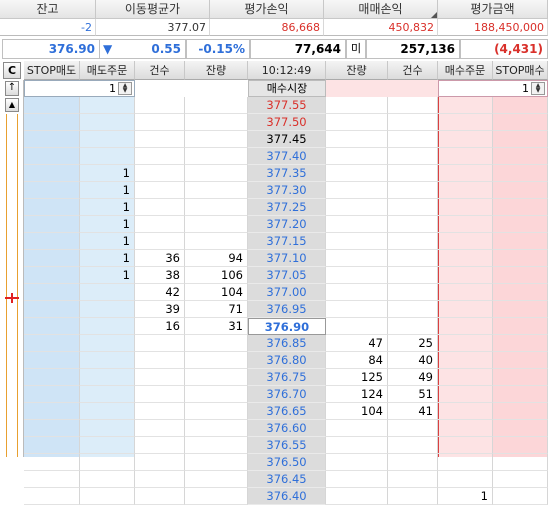 The height and width of the screenshot is (505, 548). I want to click on price-cell: 376.70, so click(287, 394).